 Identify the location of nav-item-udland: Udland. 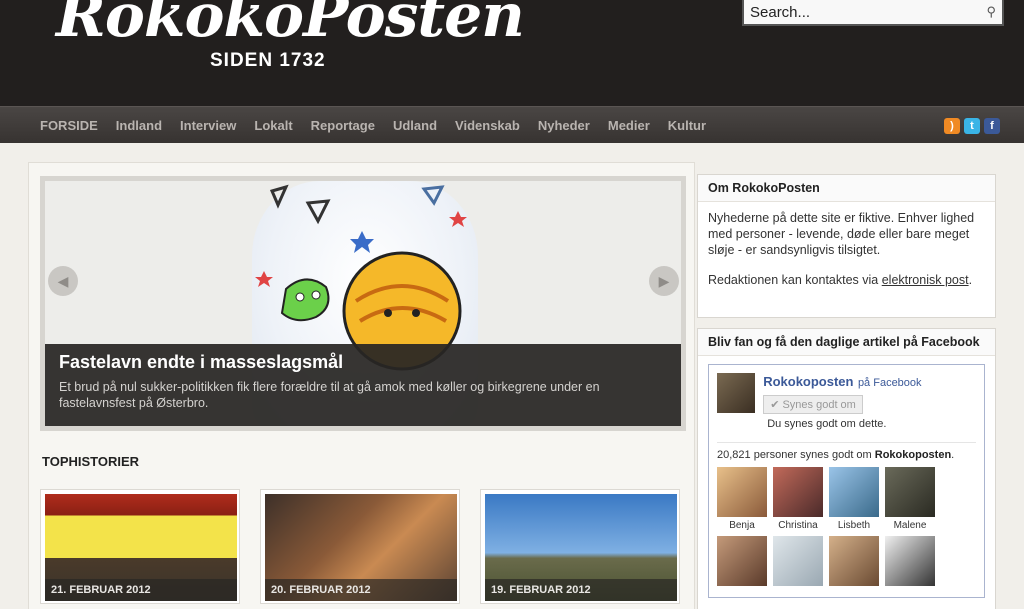
(415, 125).